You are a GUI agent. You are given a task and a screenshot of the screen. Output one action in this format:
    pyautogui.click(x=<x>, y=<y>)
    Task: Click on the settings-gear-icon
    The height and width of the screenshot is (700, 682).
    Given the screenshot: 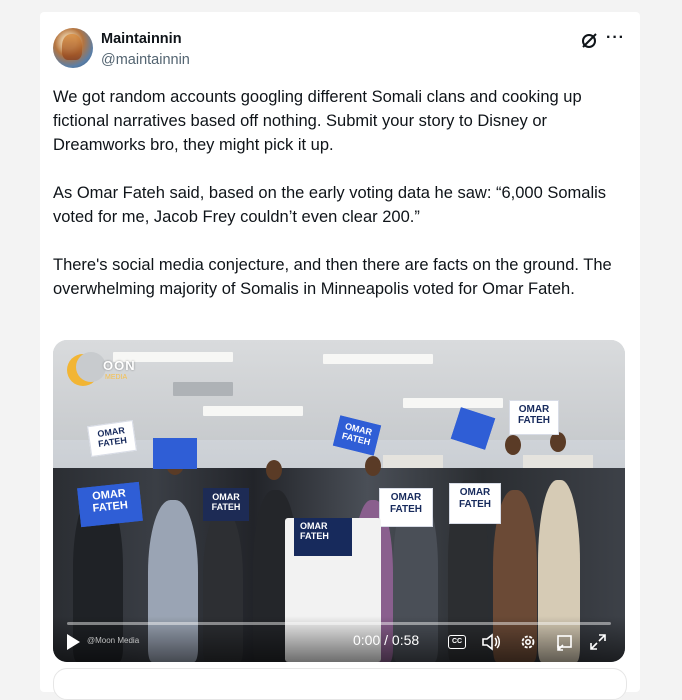 What is the action you would take?
    pyautogui.click(x=528, y=642)
    